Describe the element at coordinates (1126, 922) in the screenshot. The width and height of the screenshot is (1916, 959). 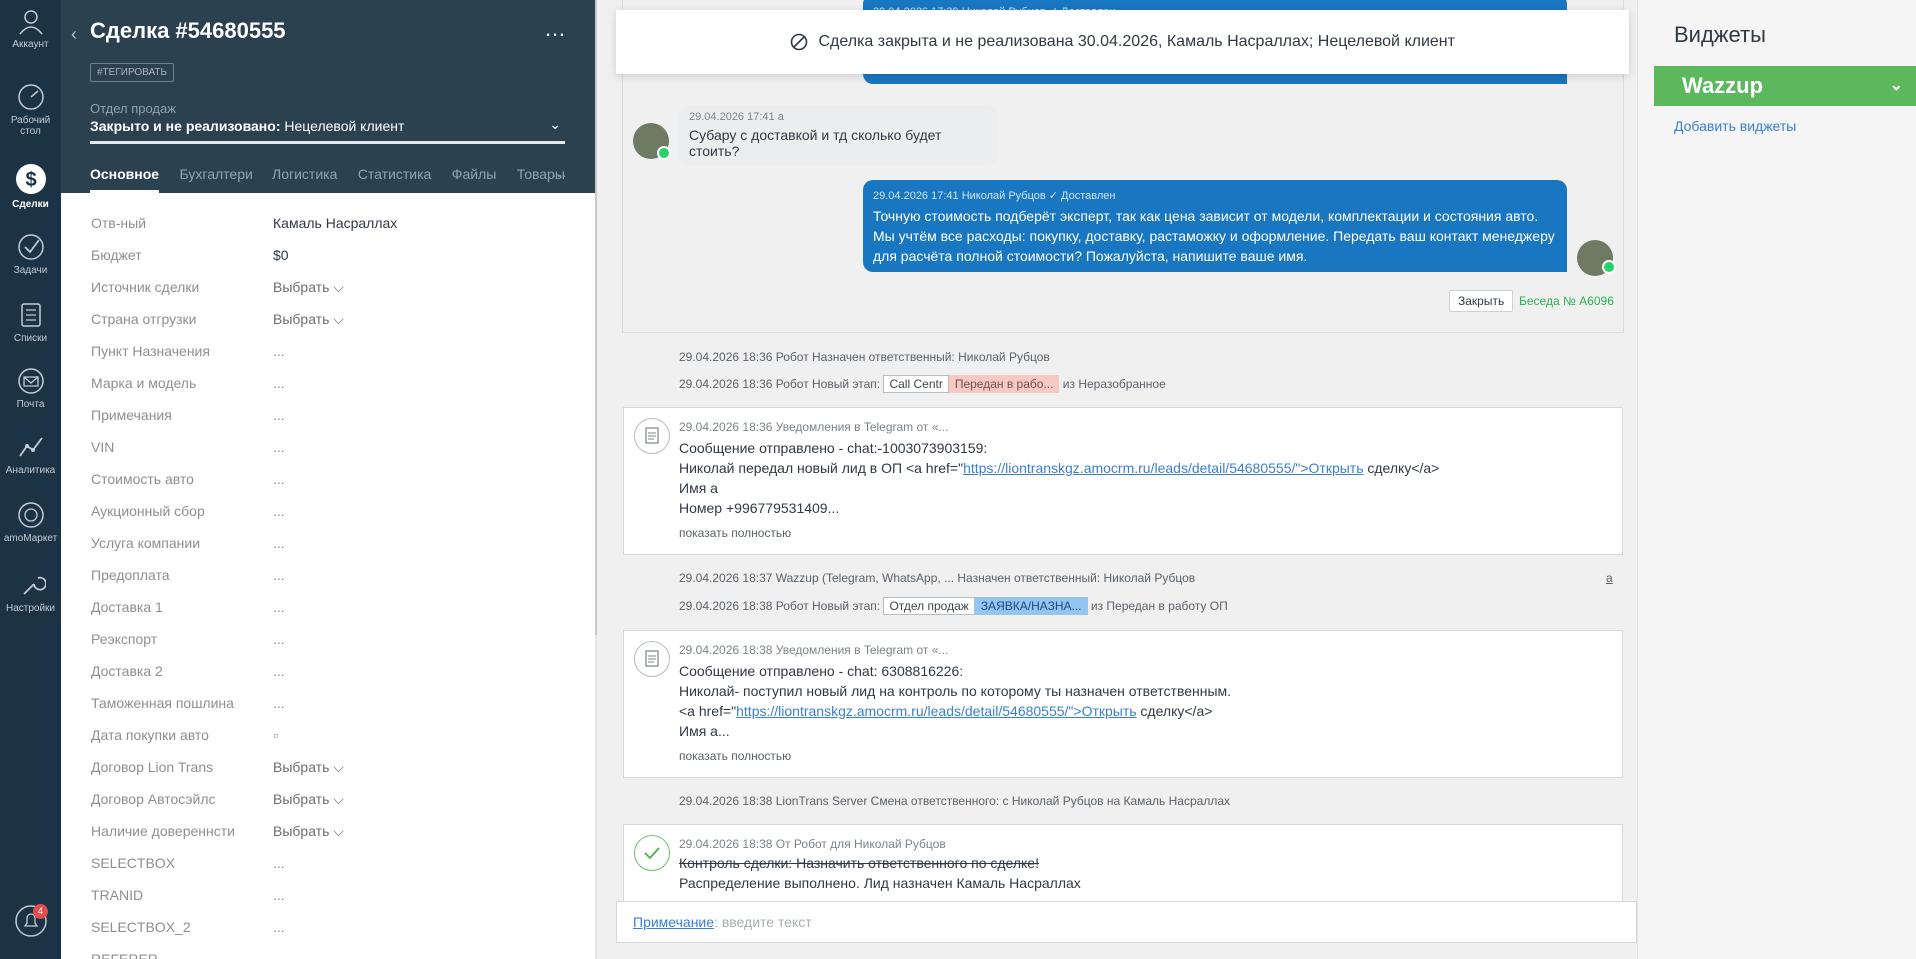
I see `note-input: Примечание: введите текст` at that location.